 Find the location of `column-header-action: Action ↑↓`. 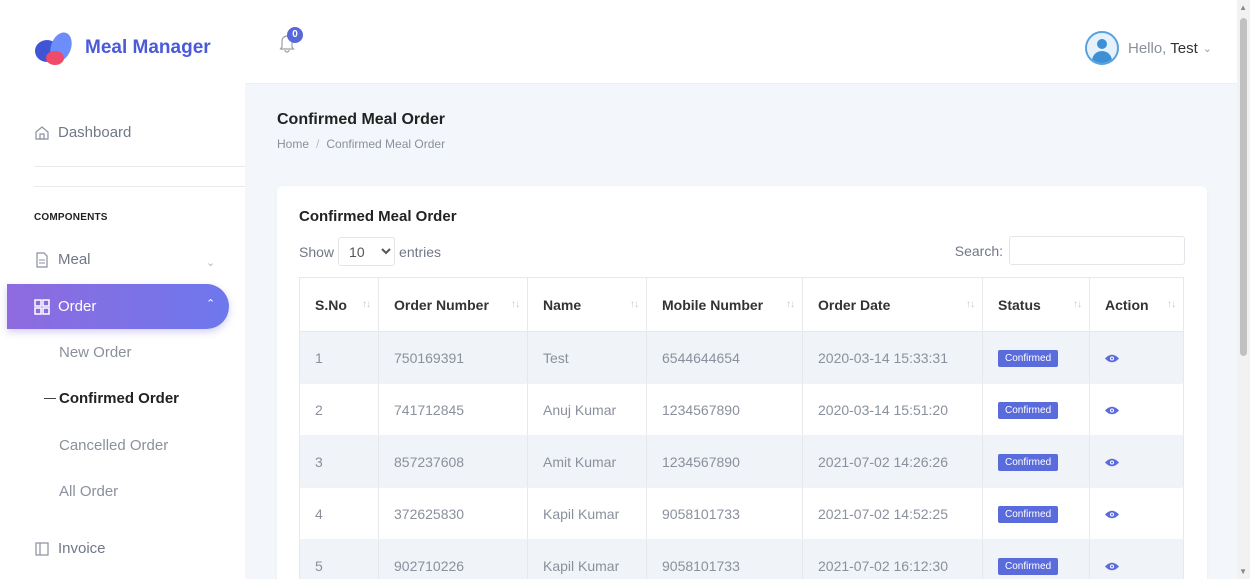

column-header-action: Action ↑↓ is located at coordinates (1136, 304).